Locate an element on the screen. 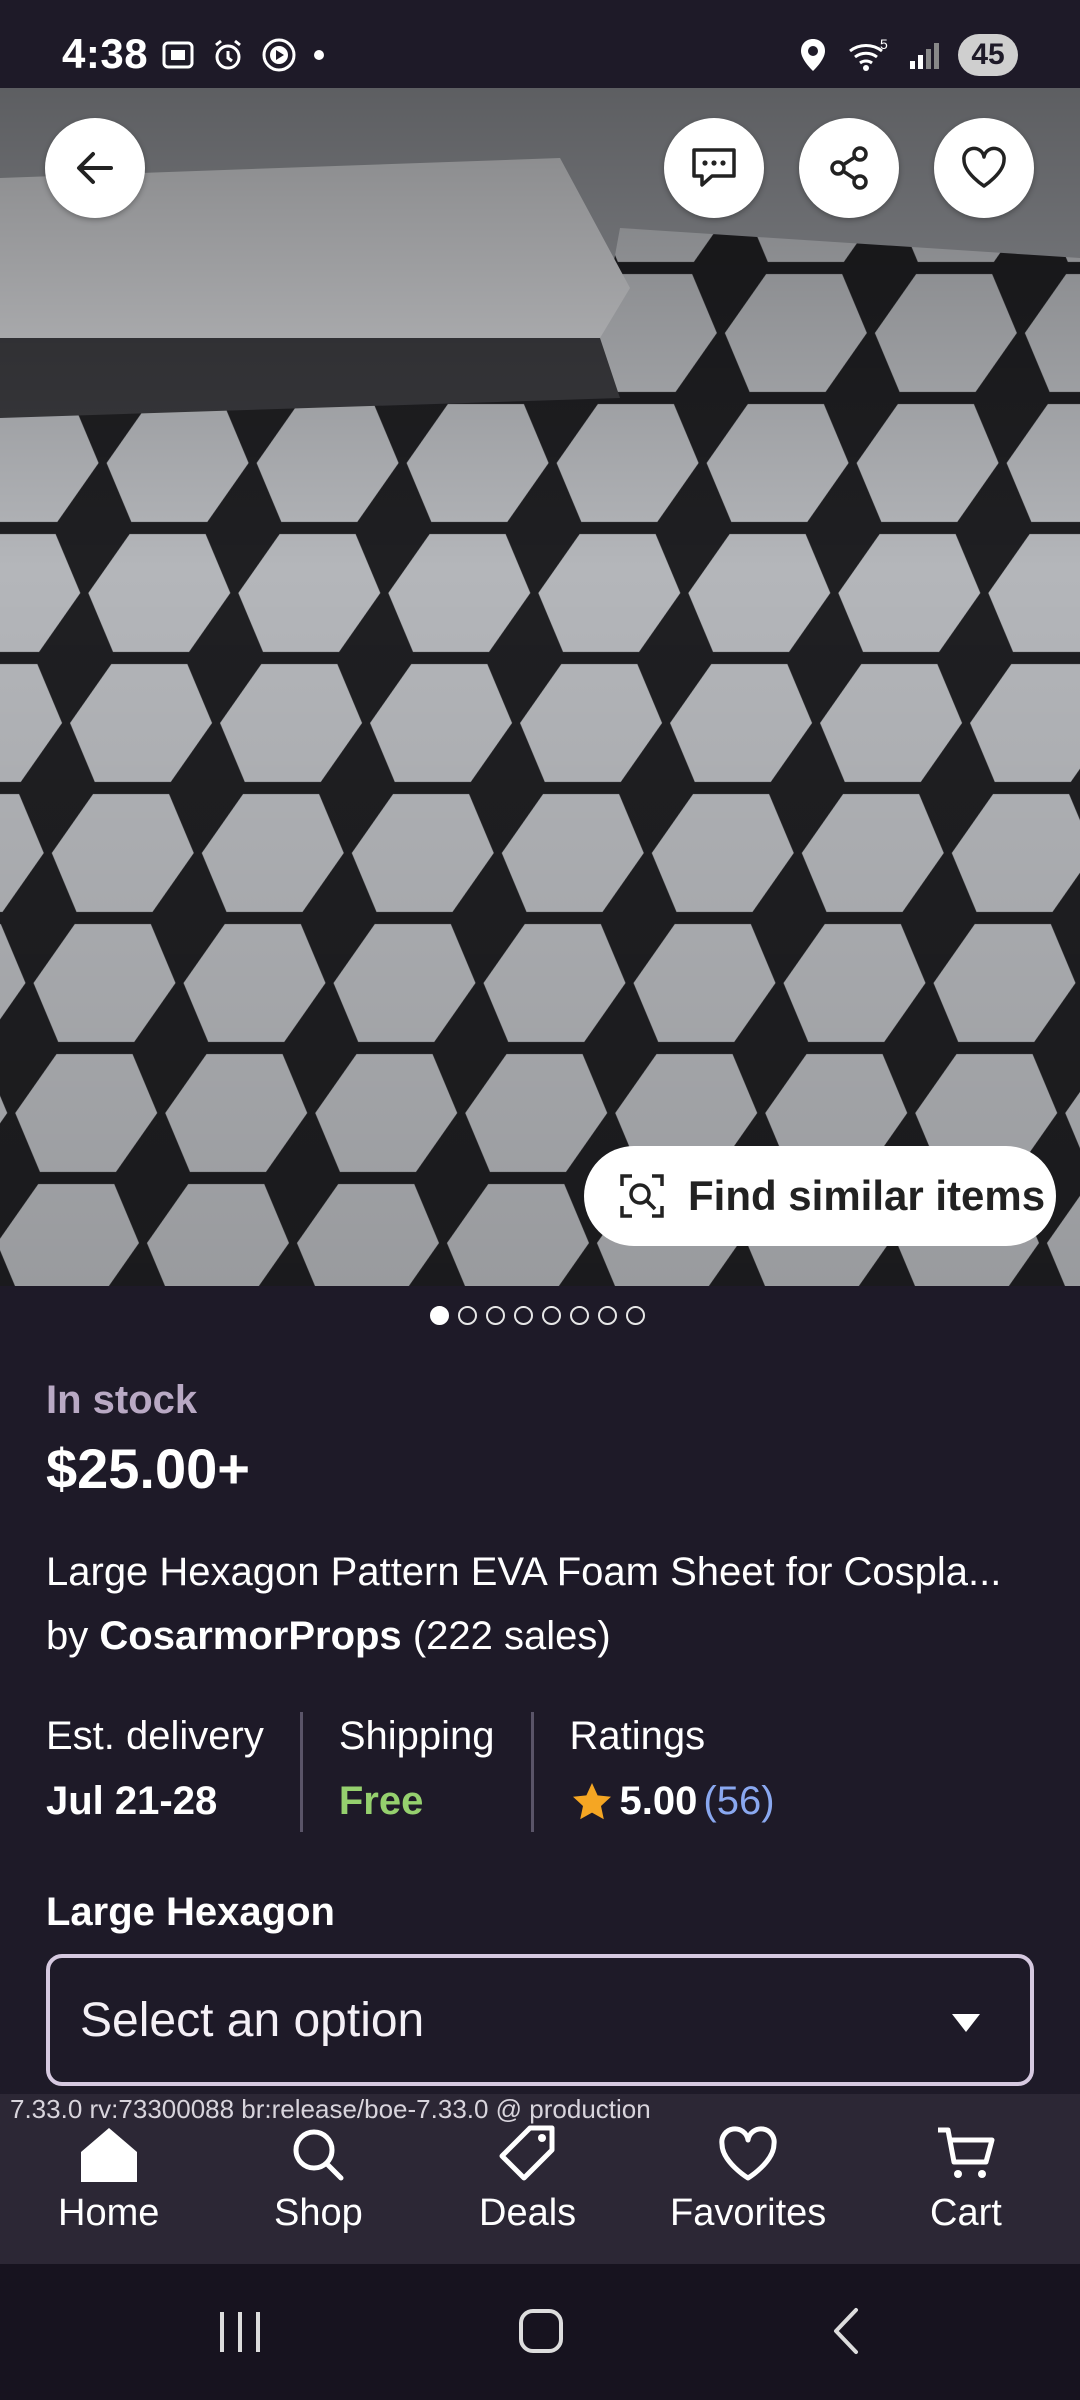  variation-select: Select an option is located at coordinates (540, 2020).